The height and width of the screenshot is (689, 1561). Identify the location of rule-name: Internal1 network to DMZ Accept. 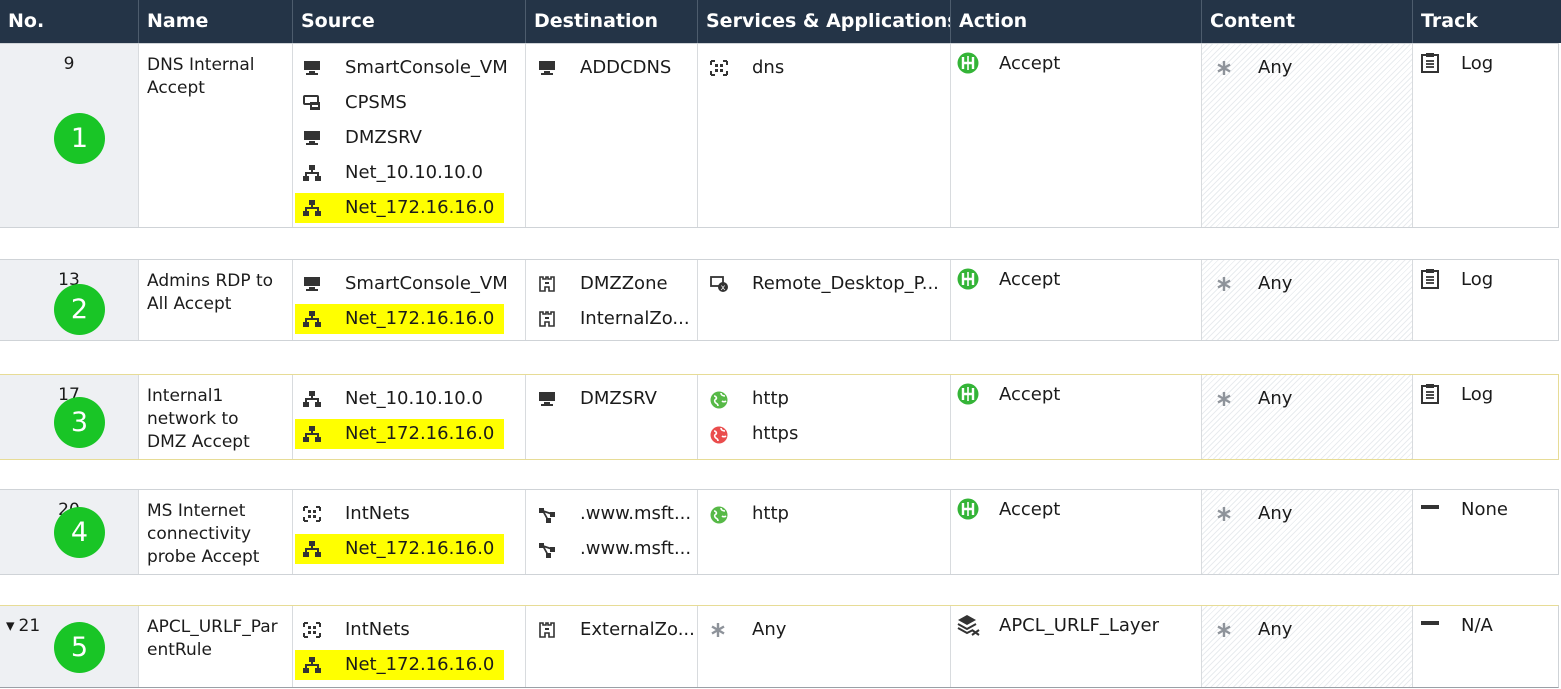
(217, 419).